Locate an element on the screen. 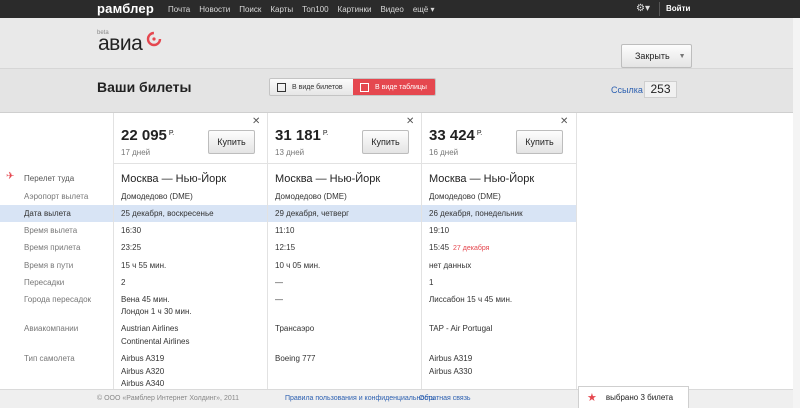 This screenshot has height=408, width=800. link-field: 253 is located at coordinates (660, 89).